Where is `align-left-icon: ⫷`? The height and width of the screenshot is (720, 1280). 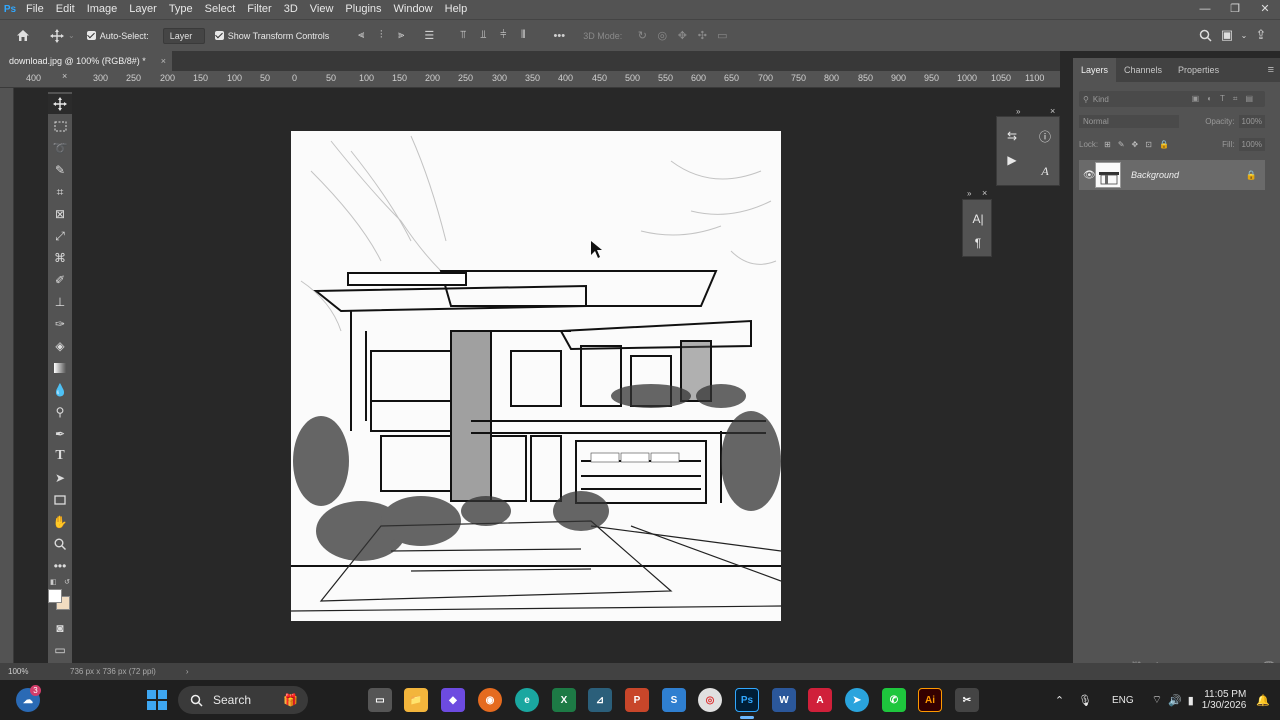
align-left-icon: ⫷ is located at coordinates (361, 36).